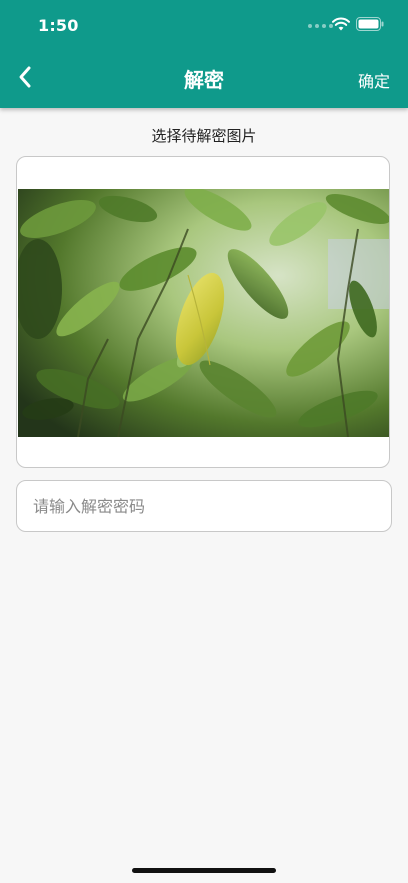 The width and height of the screenshot is (408, 883). I want to click on page-title: 解密, so click(204, 80).